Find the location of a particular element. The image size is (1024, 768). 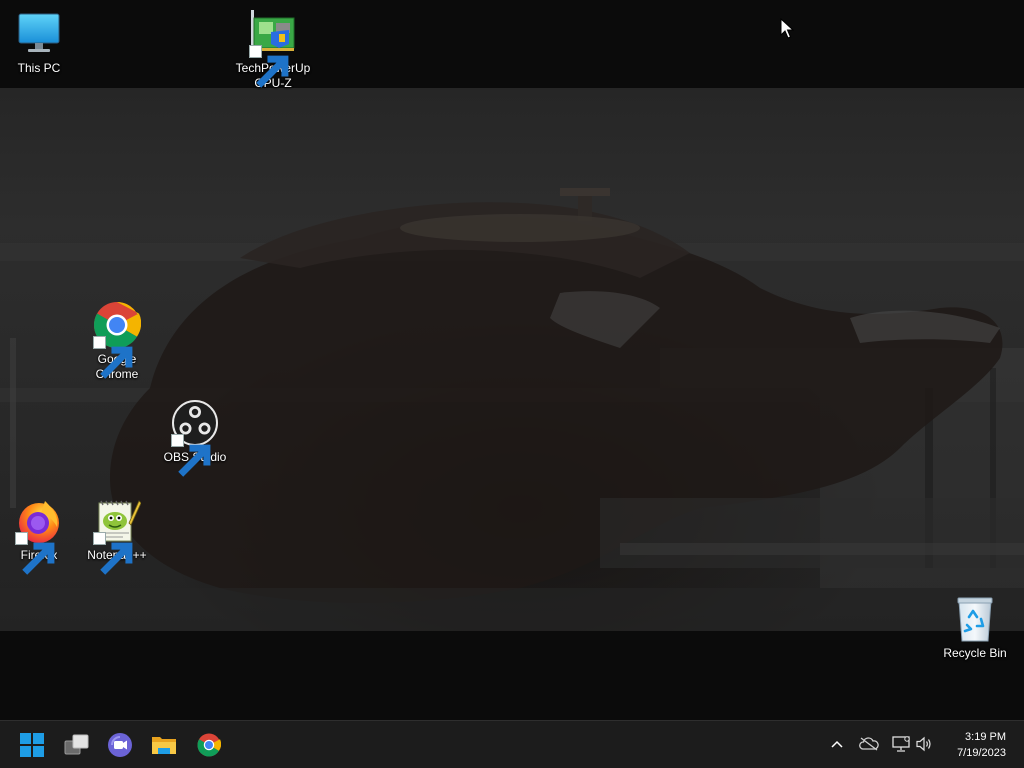

network-button is located at coordinates (901, 744).